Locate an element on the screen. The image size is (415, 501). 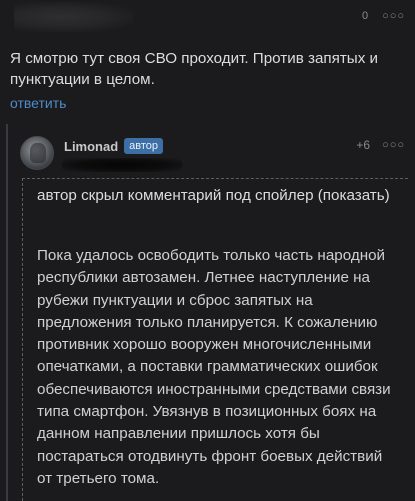
thread-line is located at coordinates (7, 312).